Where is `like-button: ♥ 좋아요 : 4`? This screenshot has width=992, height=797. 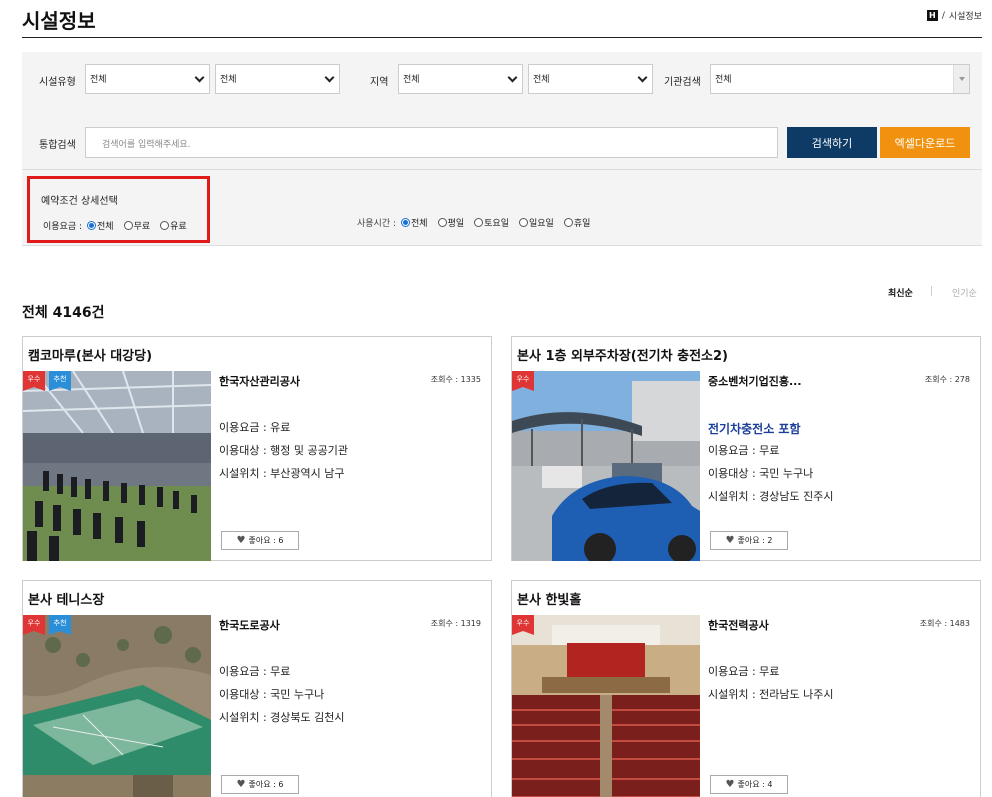
like-button: ♥ 좋아요 : 4 is located at coordinates (749, 784).